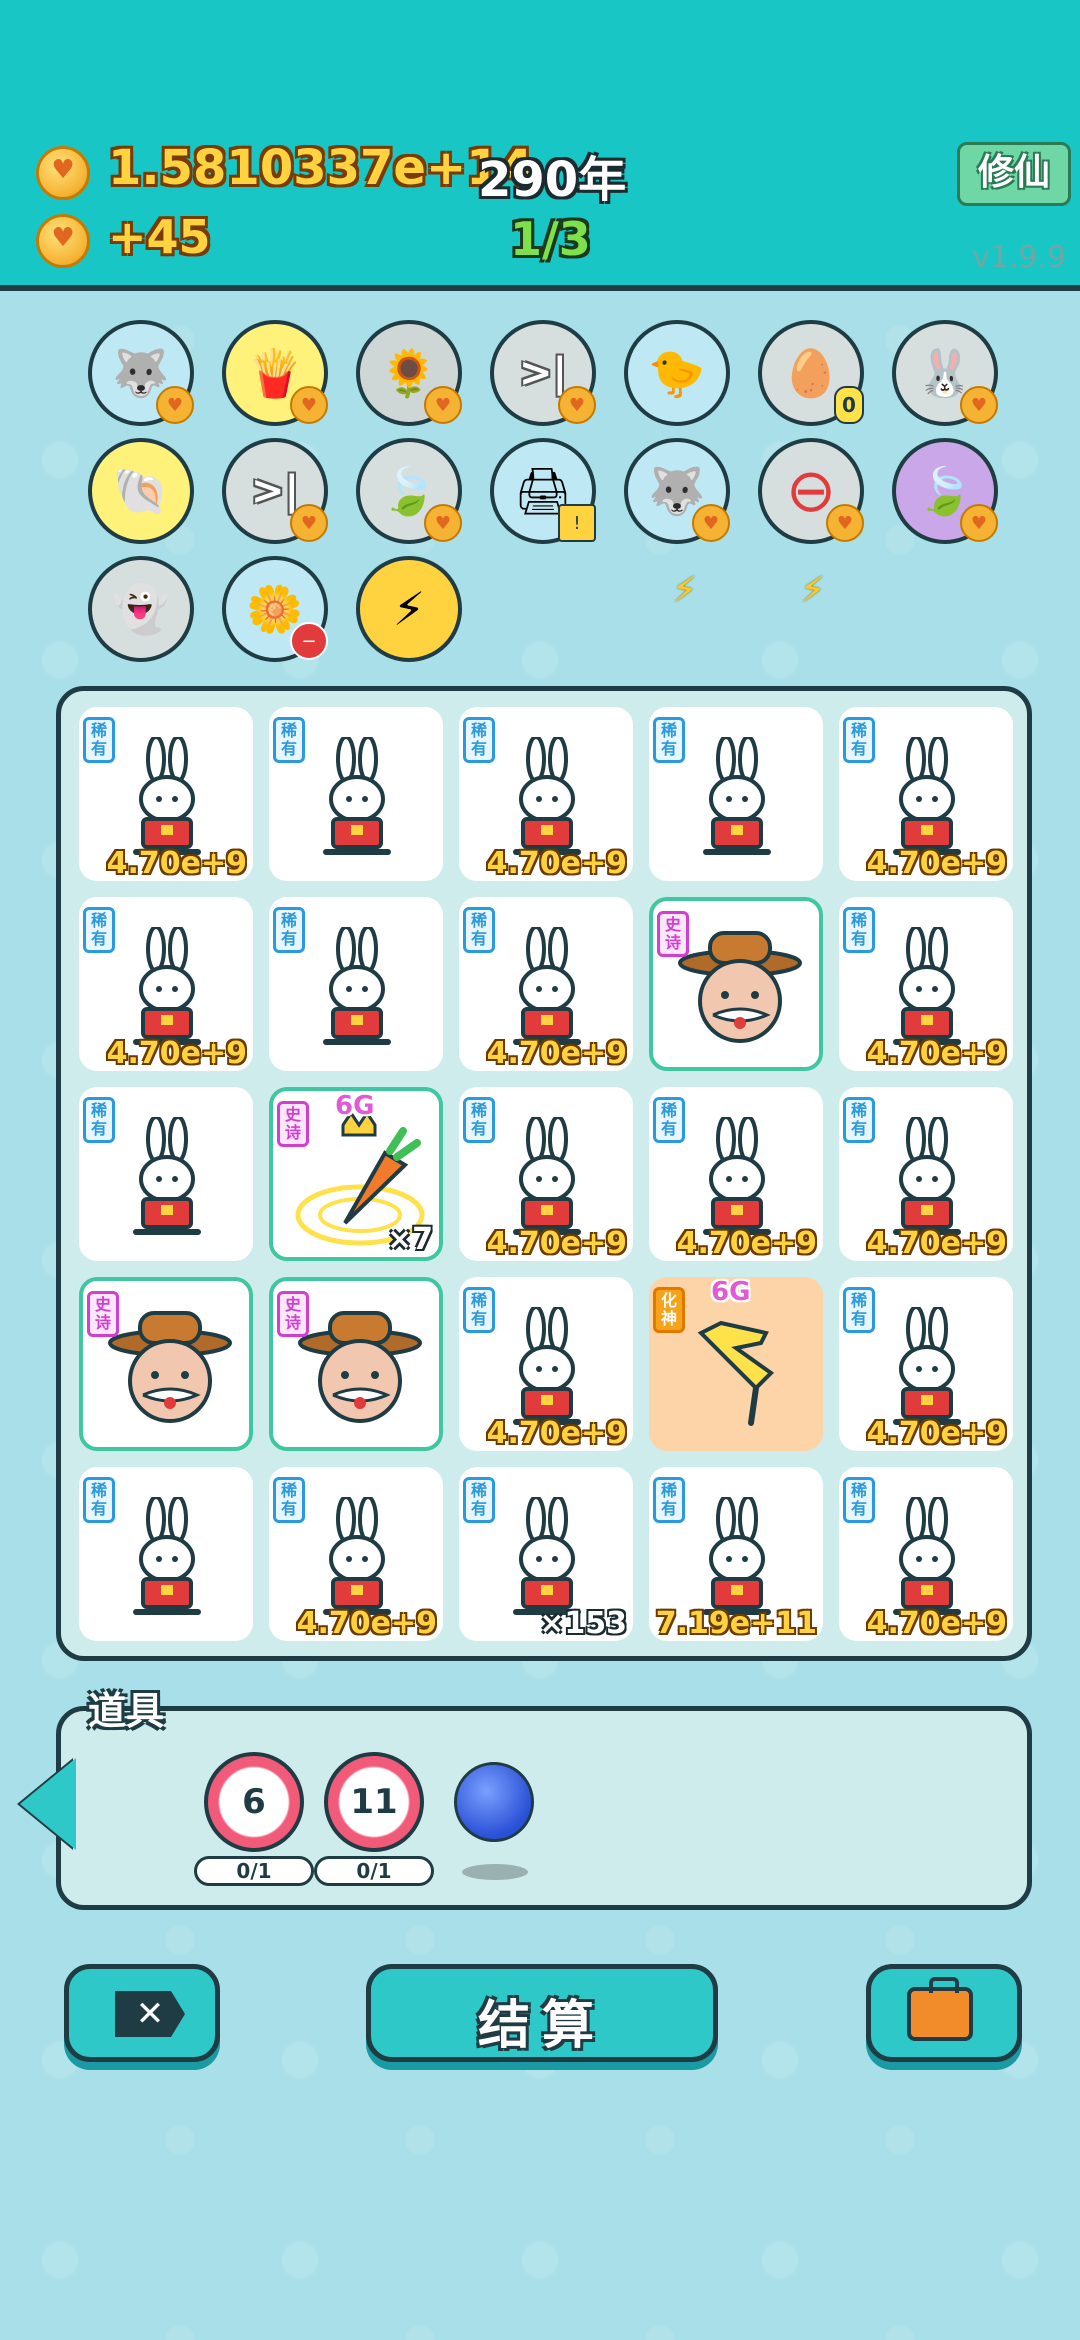 The image size is (1080, 2340). Describe the element at coordinates (150, 2014) in the screenshot. I see `close-icon: ✕` at that location.